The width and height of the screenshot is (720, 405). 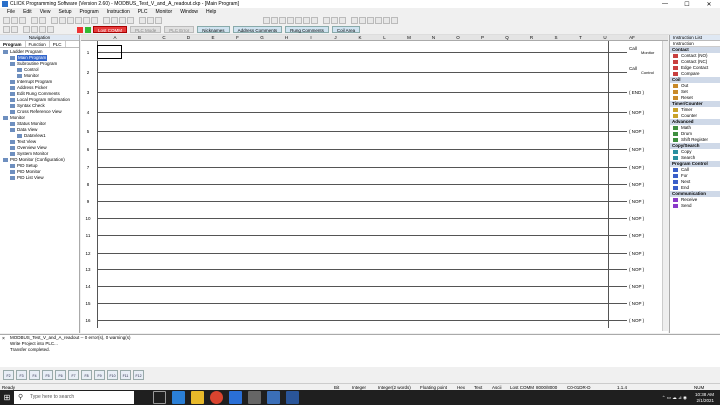 I want to click on stop-icon, so click(x=306, y=20).